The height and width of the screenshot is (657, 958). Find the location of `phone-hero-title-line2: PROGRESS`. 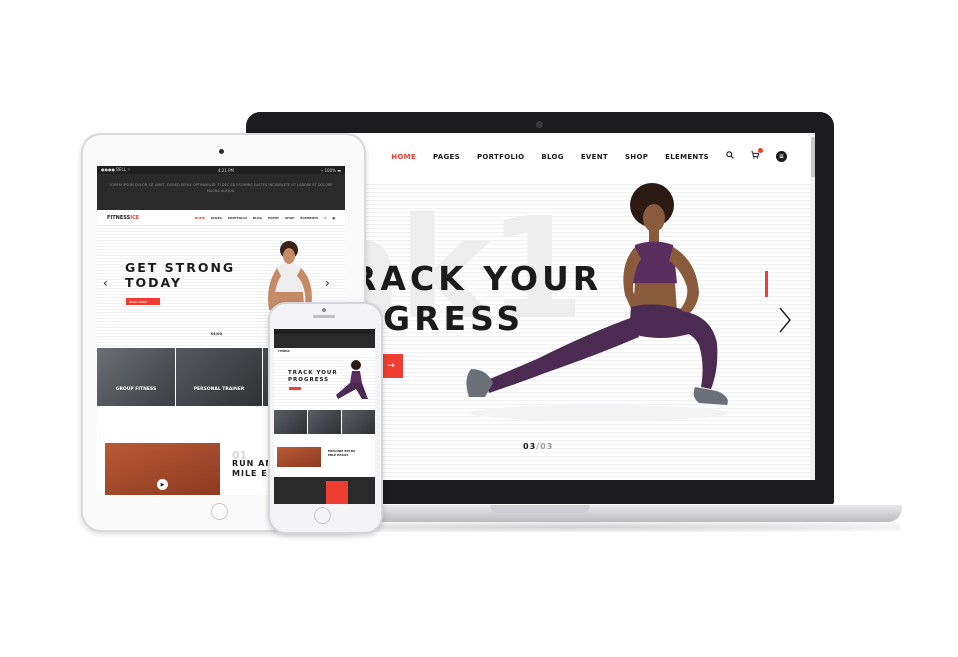

phone-hero-title-line2: PROGRESS is located at coordinates (309, 380).